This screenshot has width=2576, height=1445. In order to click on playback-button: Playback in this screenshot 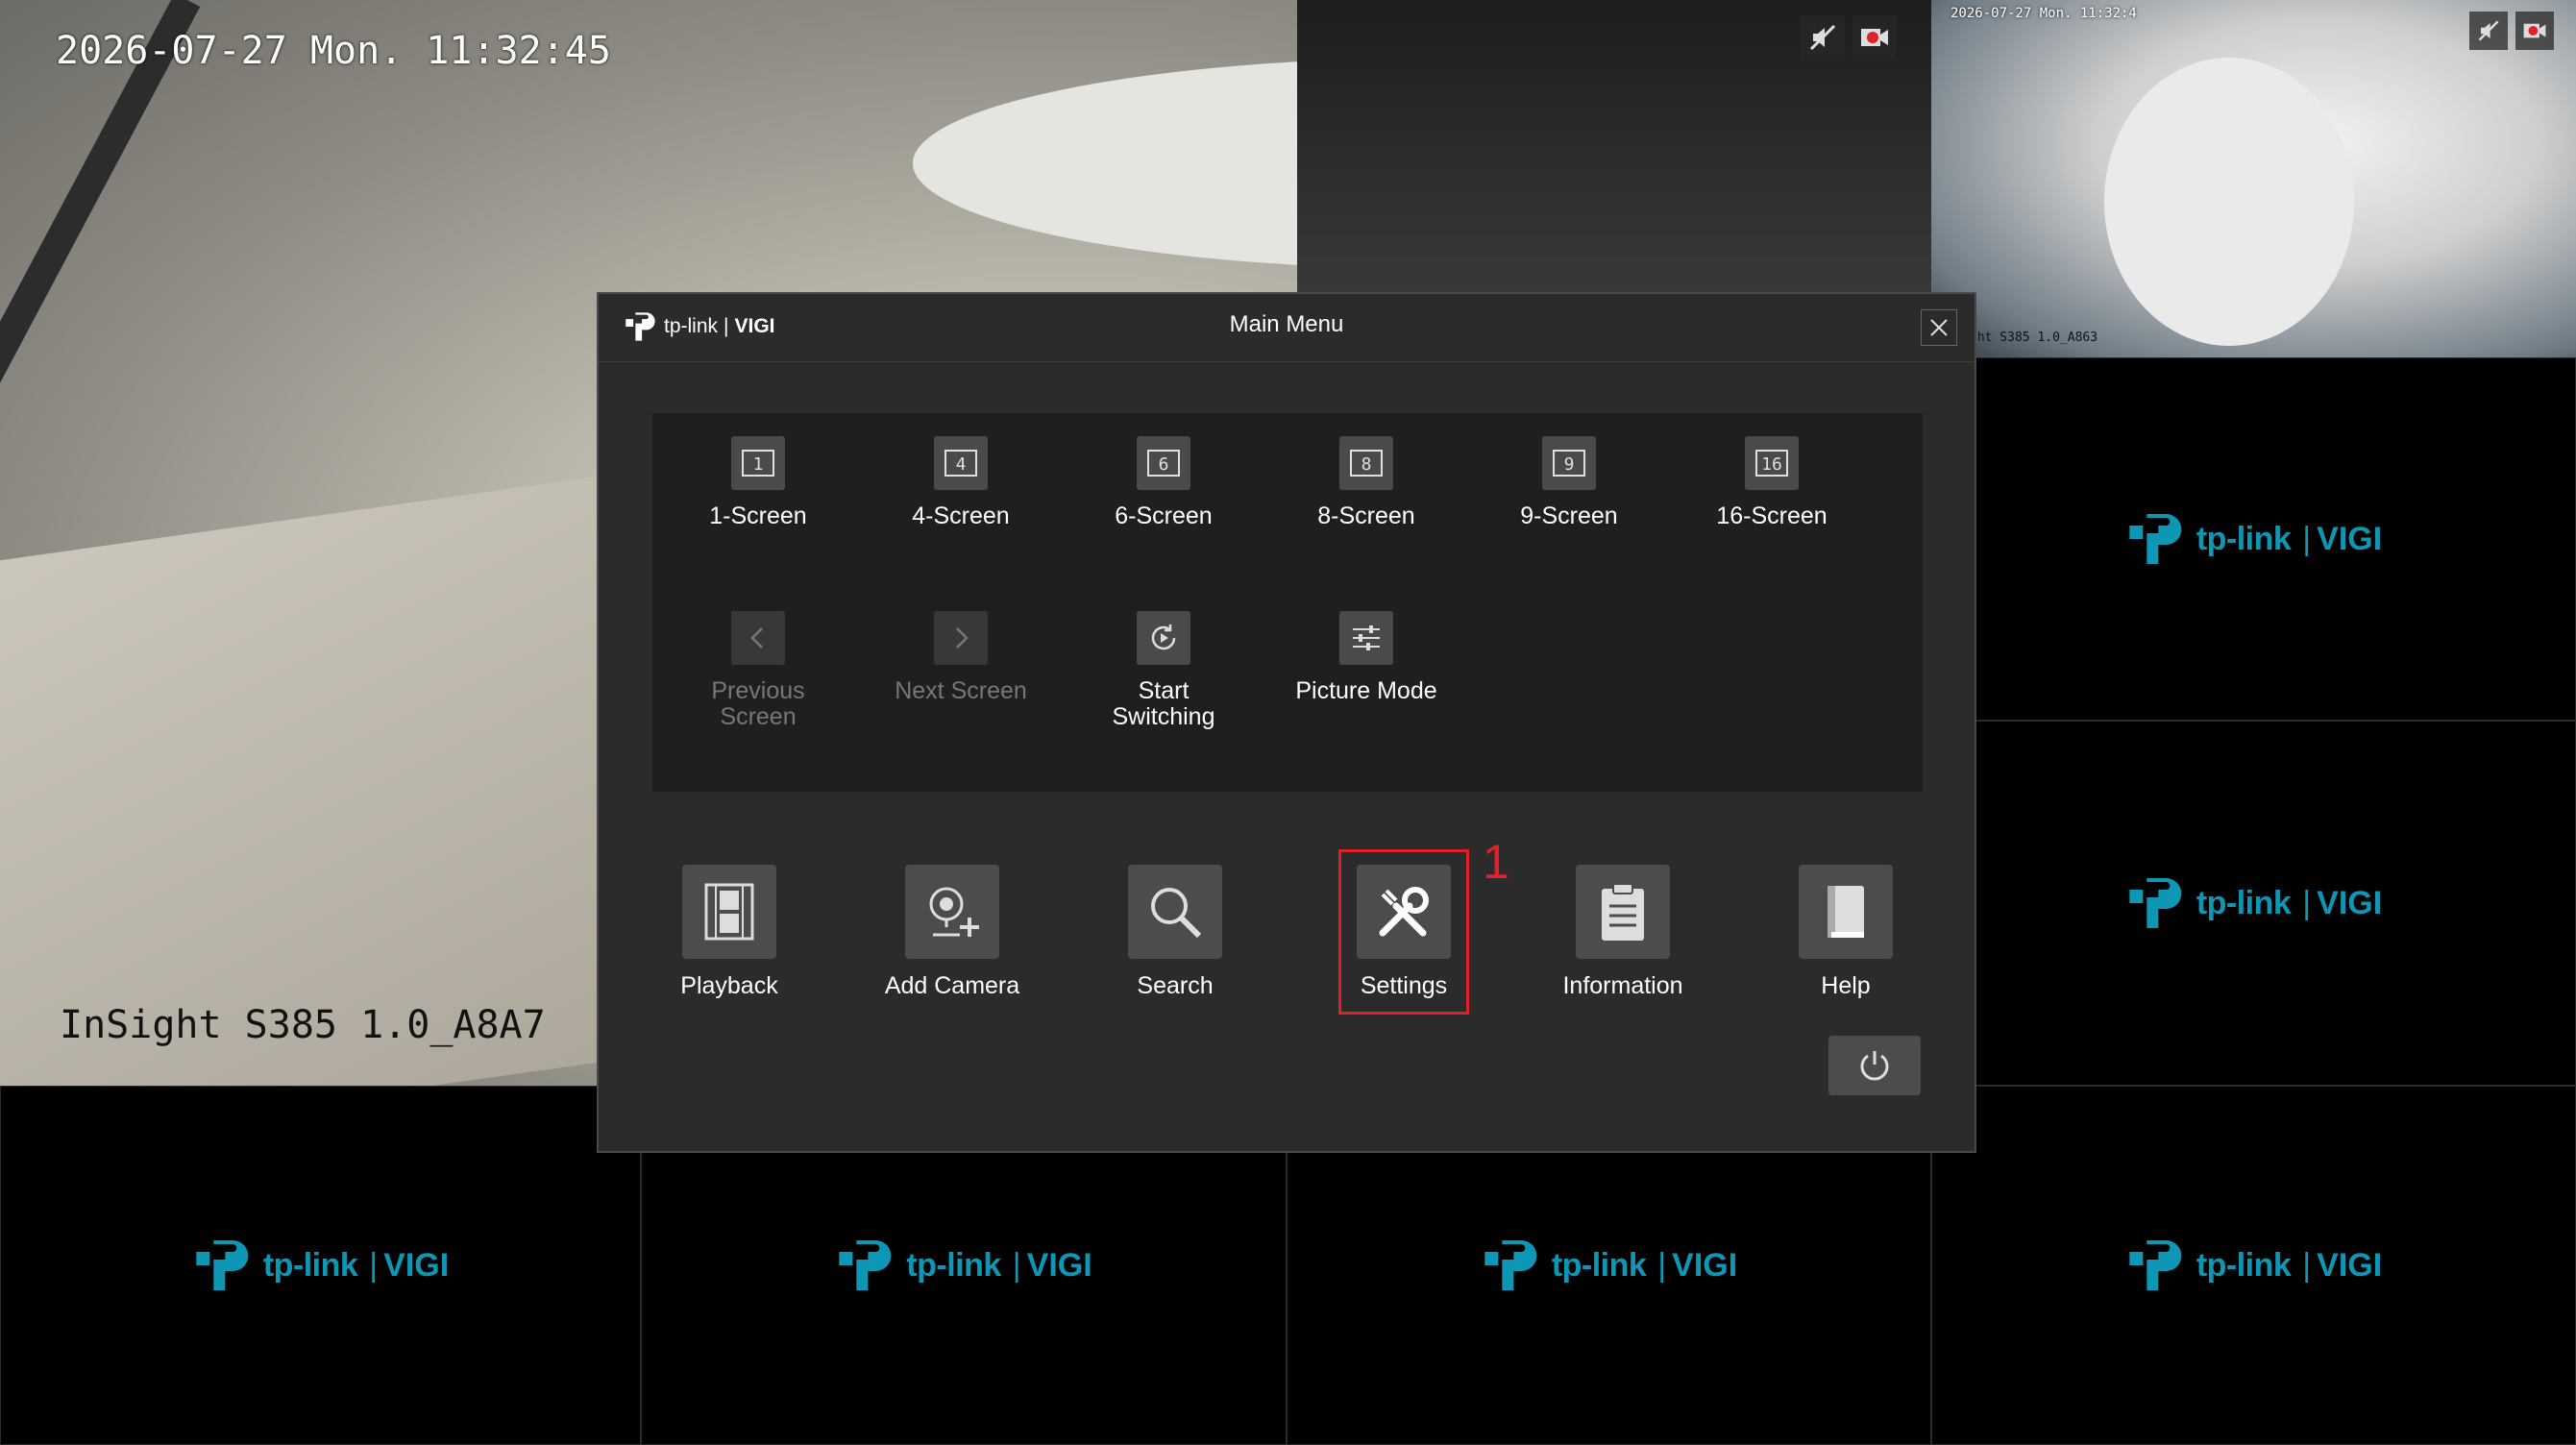, I will do `click(729, 932)`.